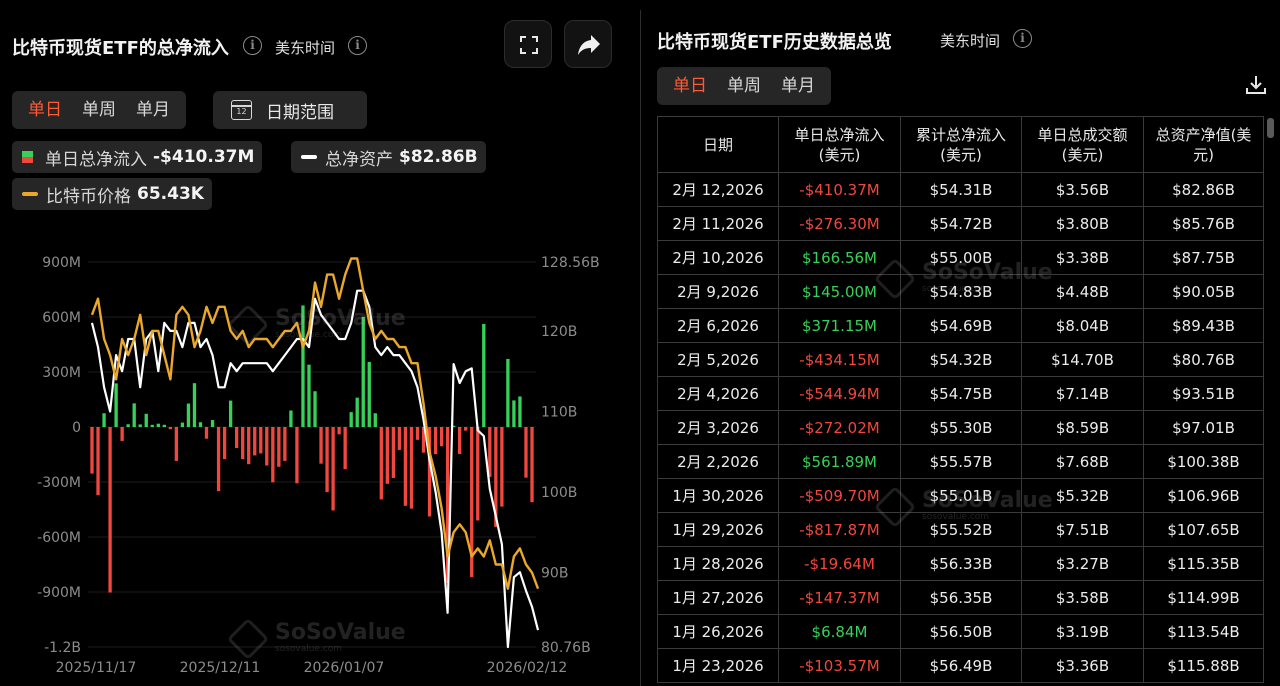  Describe the element at coordinates (357, 45) in the screenshot. I see `timezone-info-icon: i` at that location.